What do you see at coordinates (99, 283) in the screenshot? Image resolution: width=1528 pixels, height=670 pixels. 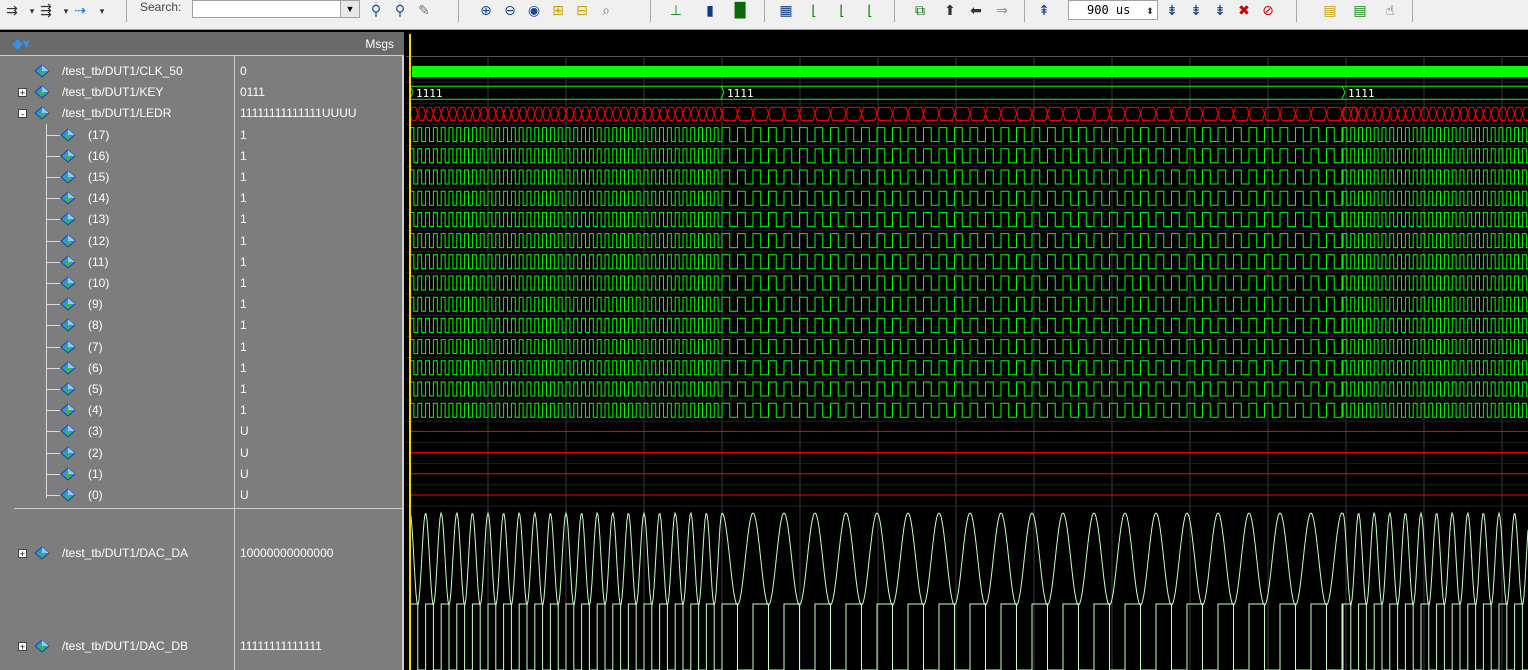 I see `signal-name: (10)` at bounding box center [99, 283].